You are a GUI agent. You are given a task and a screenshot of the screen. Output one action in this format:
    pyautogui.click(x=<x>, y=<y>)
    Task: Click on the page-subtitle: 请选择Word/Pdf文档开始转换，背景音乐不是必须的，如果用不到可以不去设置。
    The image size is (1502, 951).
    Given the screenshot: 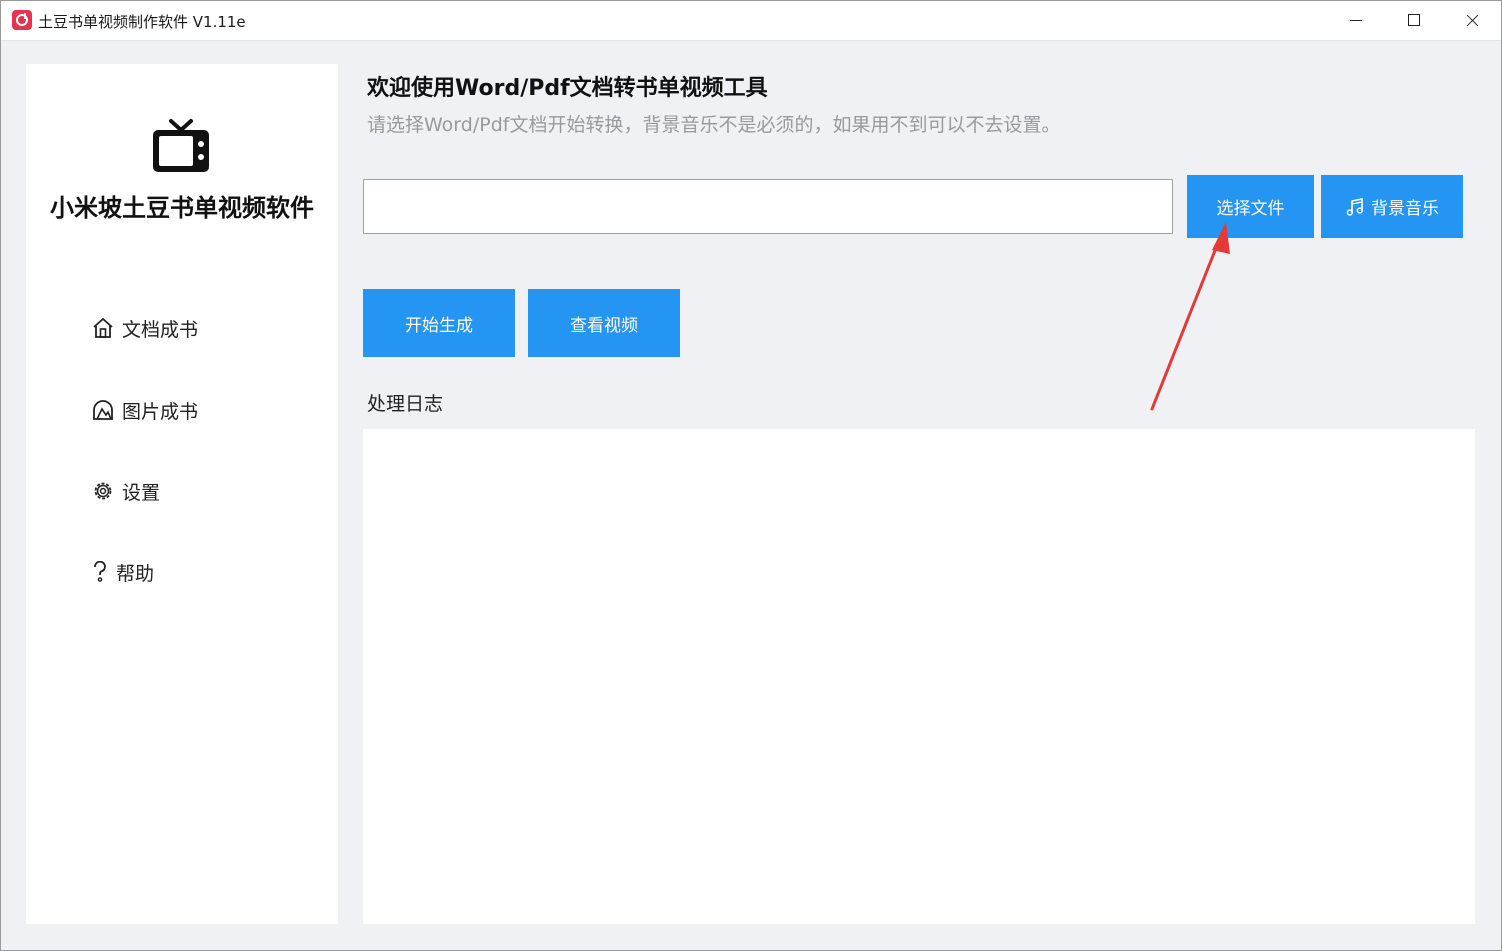 What is the action you would take?
    pyautogui.click(x=714, y=125)
    